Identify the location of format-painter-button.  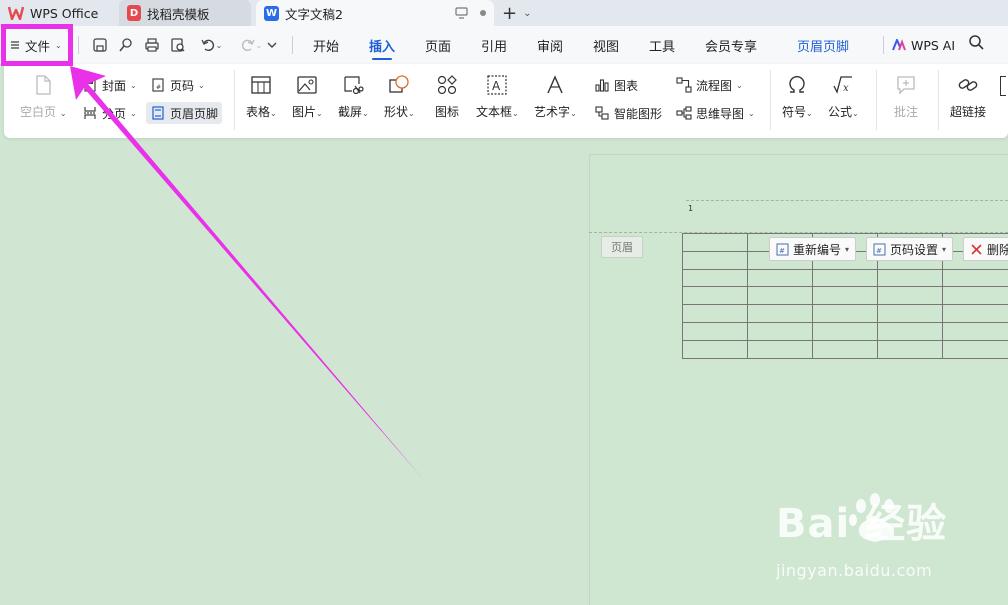
(126, 45).